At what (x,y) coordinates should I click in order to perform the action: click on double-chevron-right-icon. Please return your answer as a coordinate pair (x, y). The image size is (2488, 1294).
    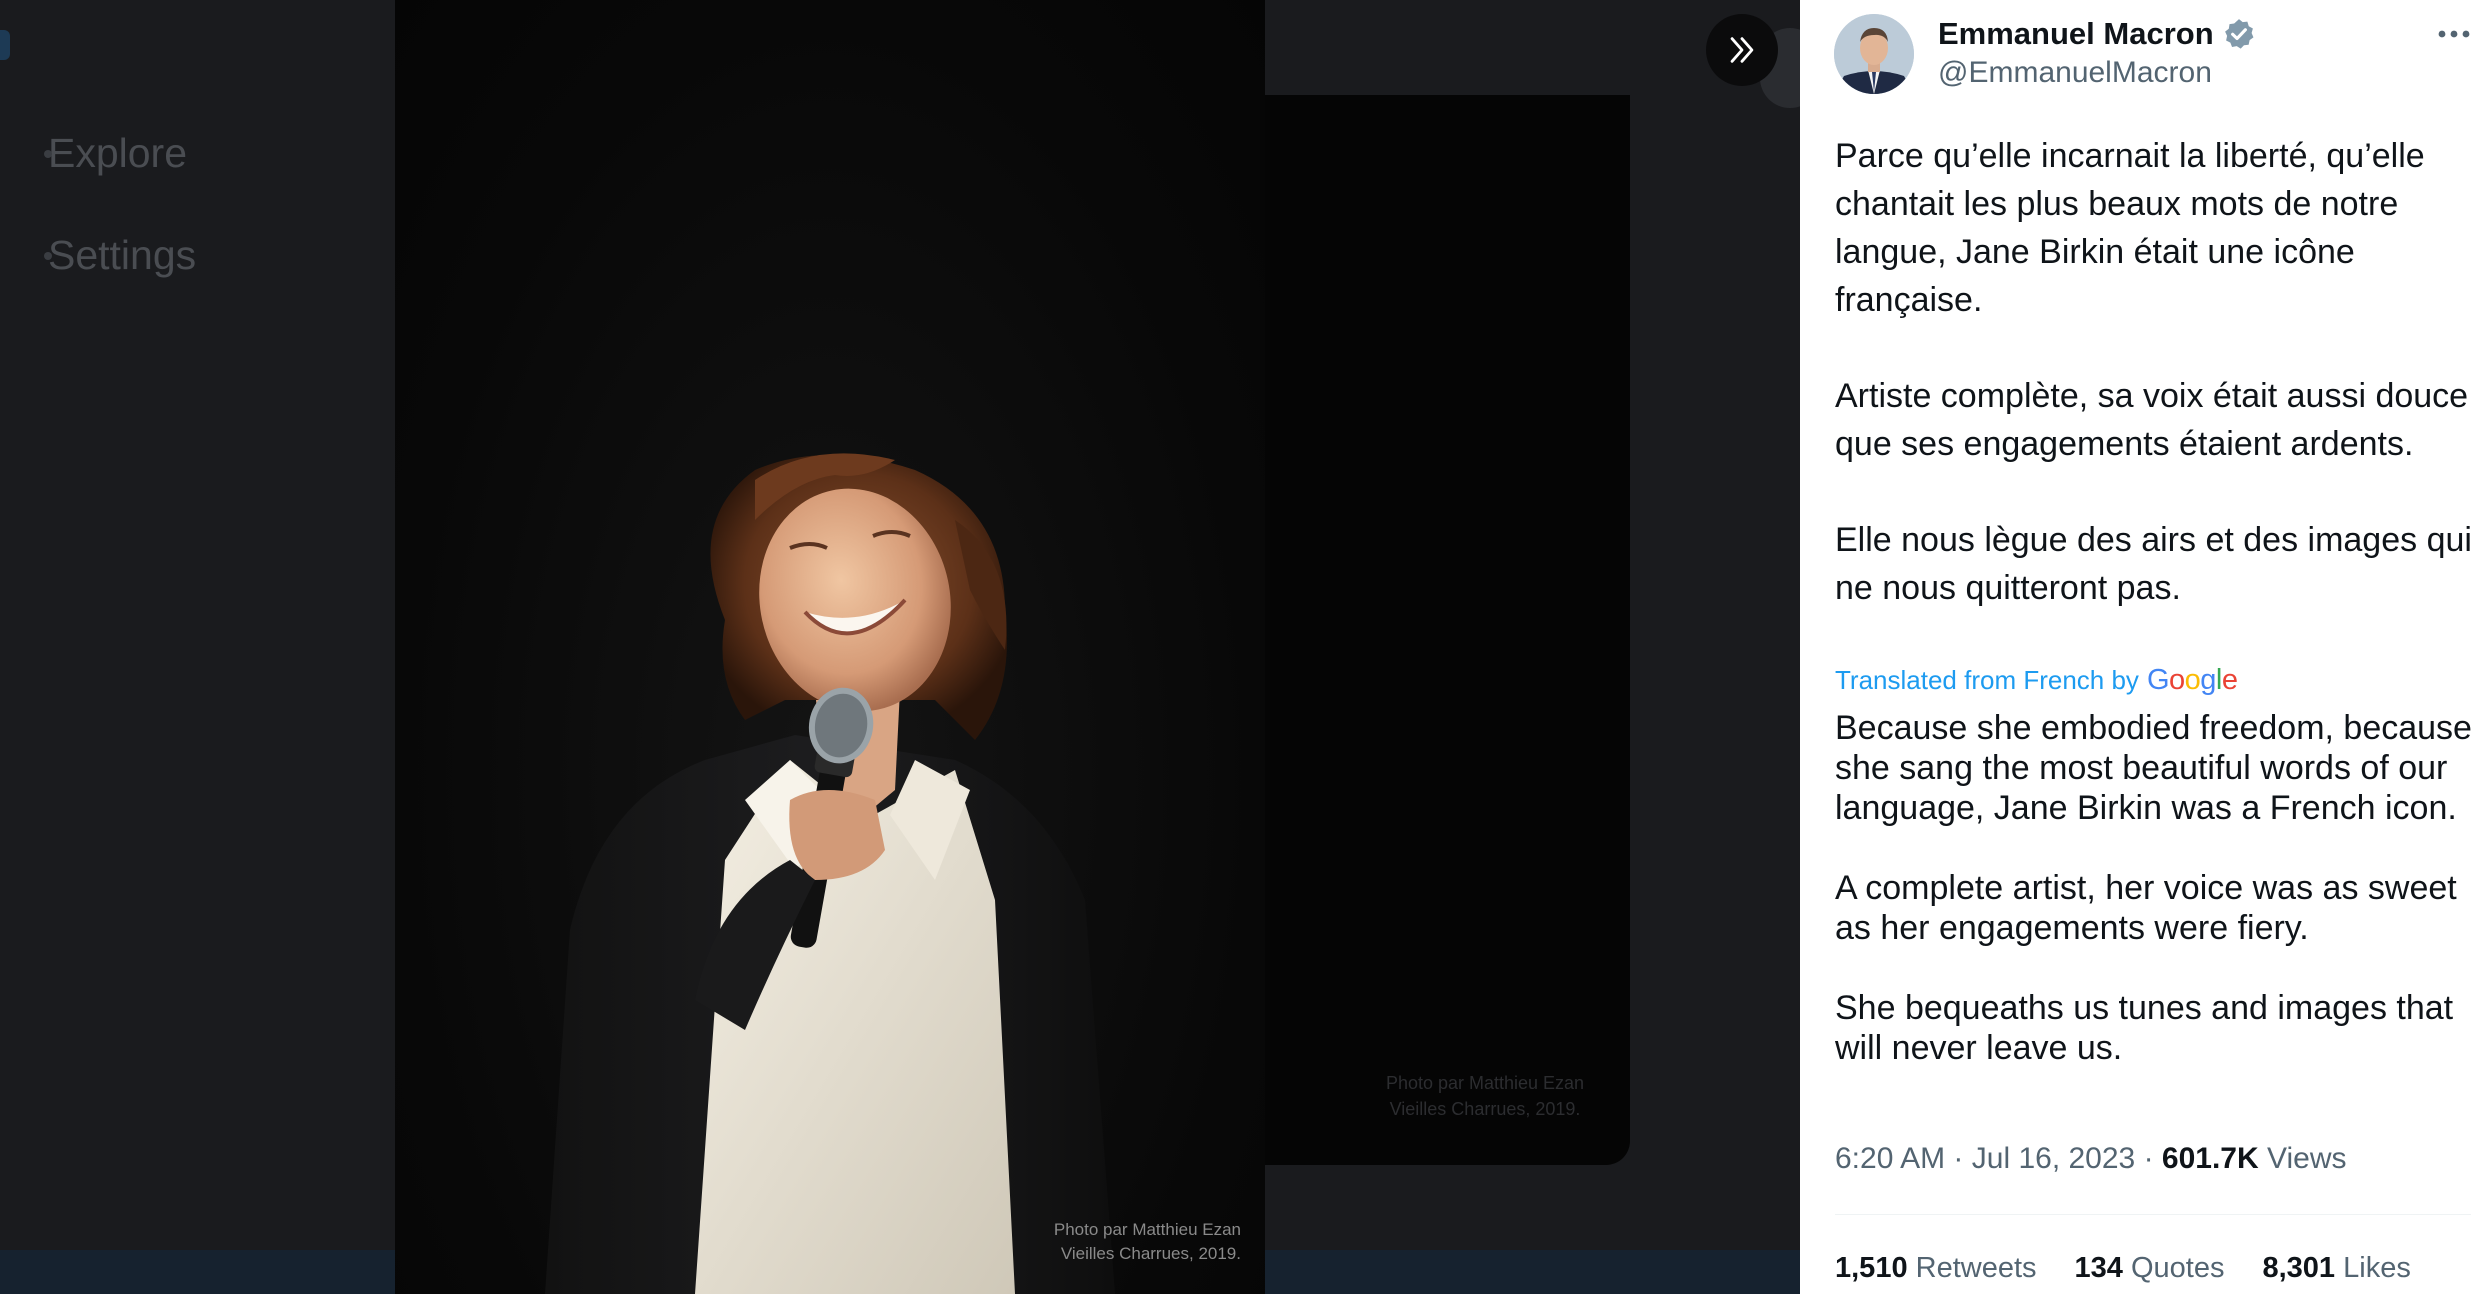
    Looking at the image, I should click on (1742, 50).